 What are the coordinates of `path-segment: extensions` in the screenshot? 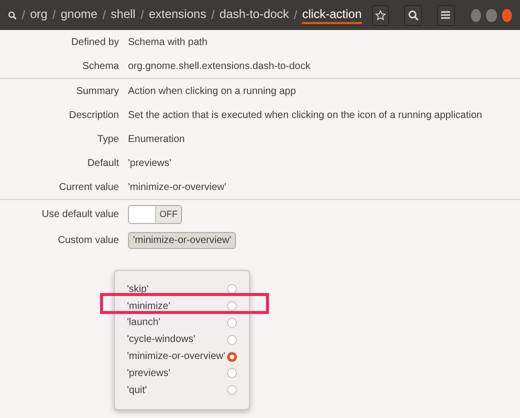 It's located at (177, 15).